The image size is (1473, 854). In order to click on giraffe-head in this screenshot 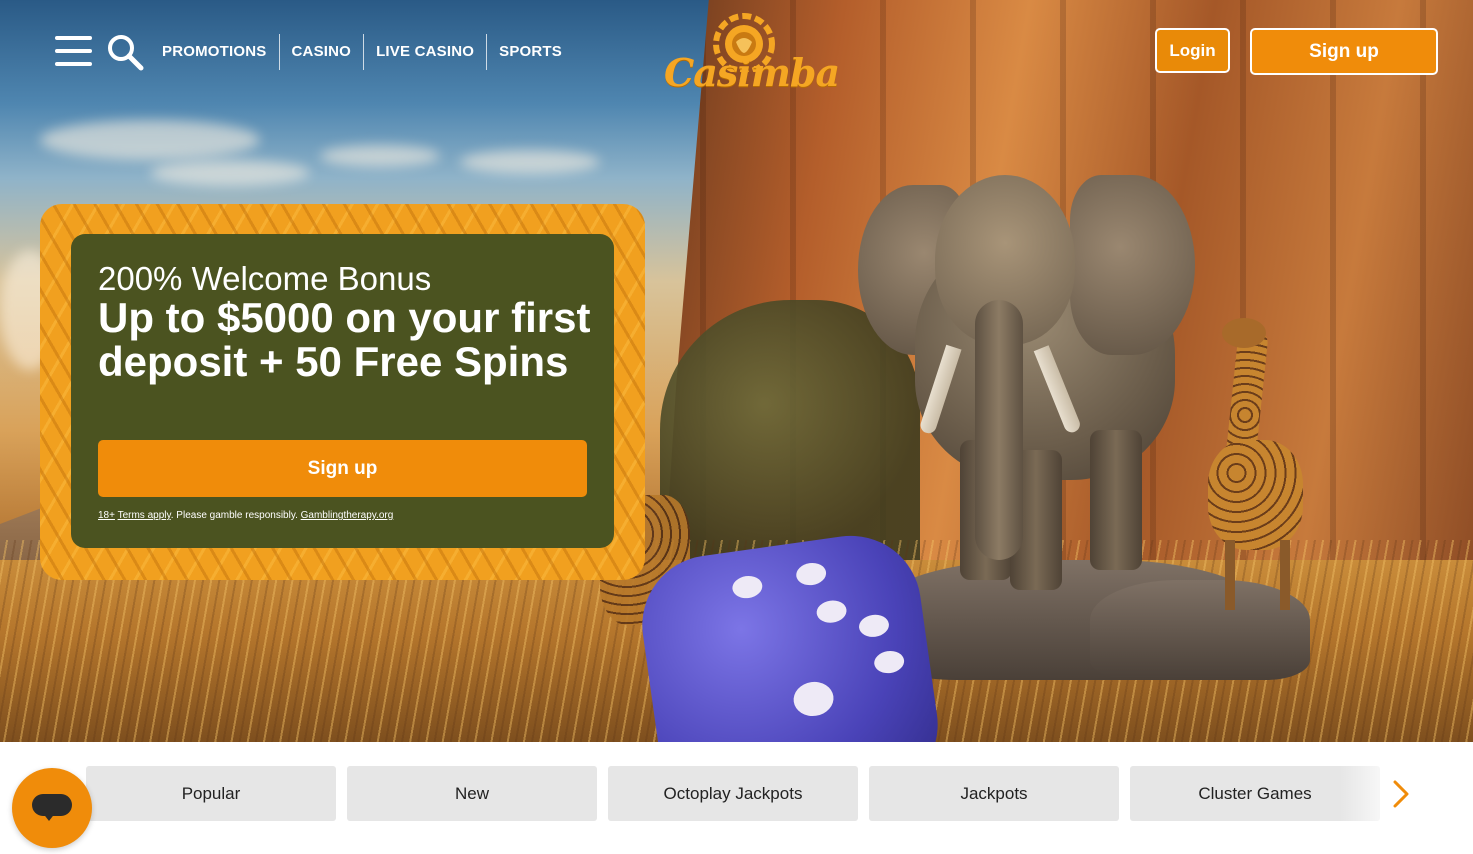, I will do `click(1244, 333)`.